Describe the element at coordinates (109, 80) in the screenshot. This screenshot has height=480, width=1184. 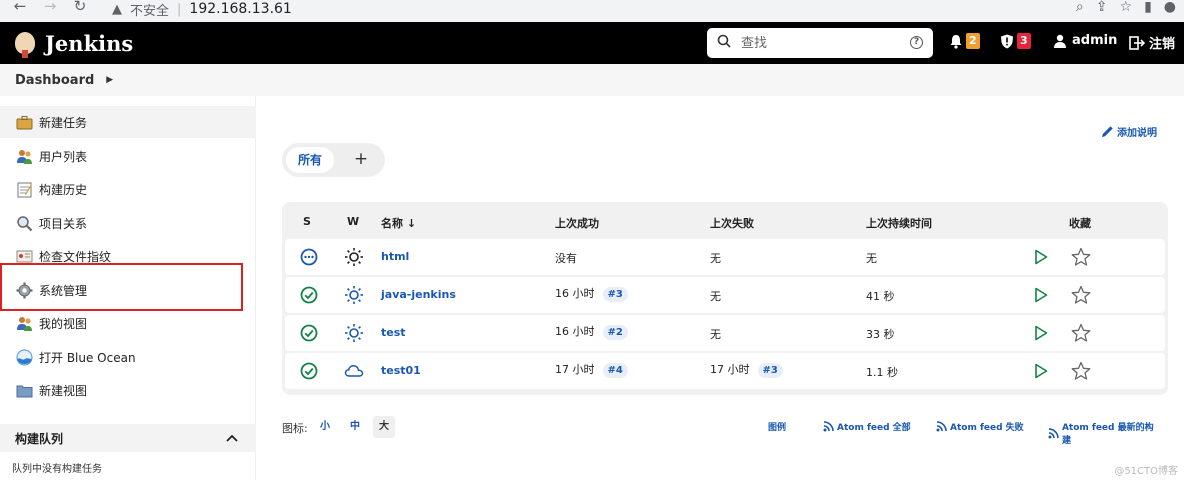
I see `chevron-right-icon: ▶` at that location.